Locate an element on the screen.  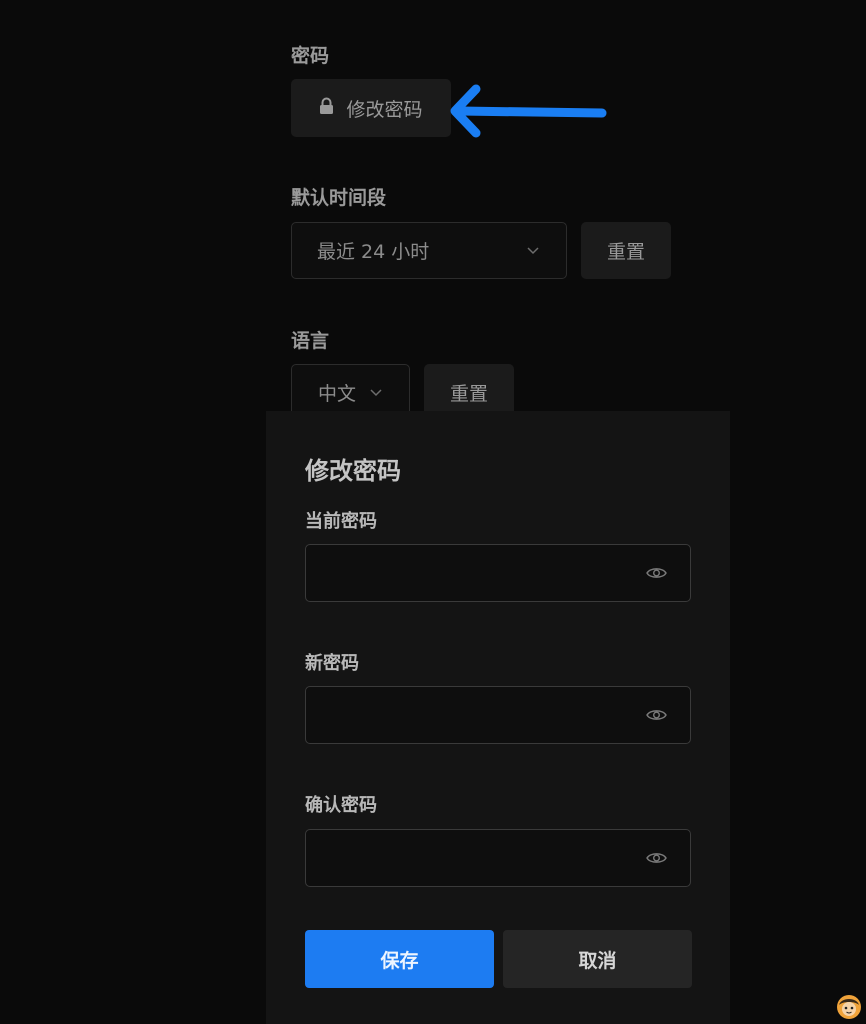
language-reset-label: 重置 is located at coordinates (468, 394).